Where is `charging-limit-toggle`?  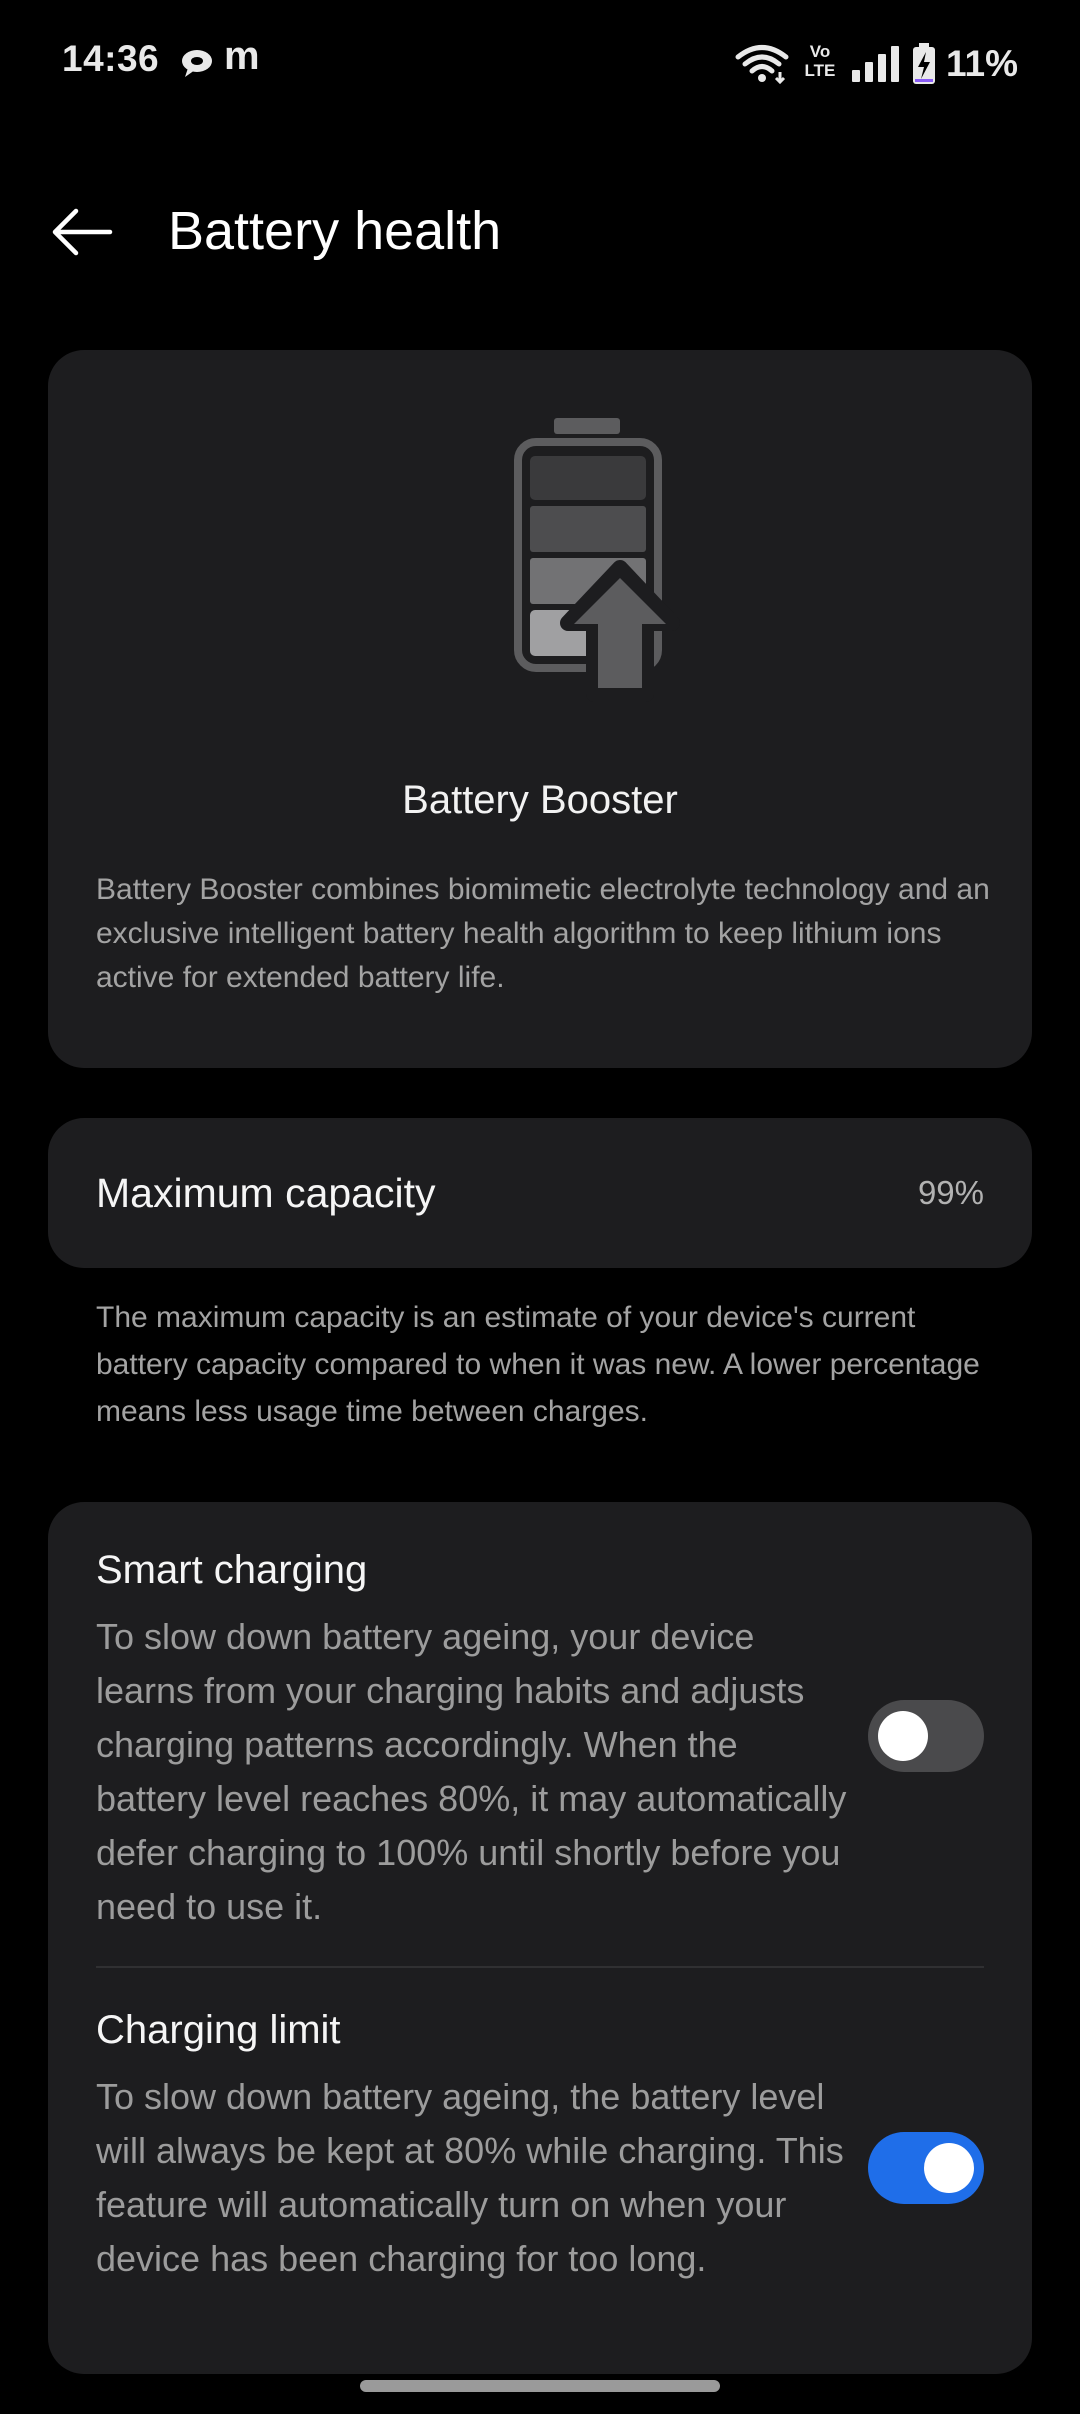
charging-limit-toggle is located at coordinates (926, 2168).